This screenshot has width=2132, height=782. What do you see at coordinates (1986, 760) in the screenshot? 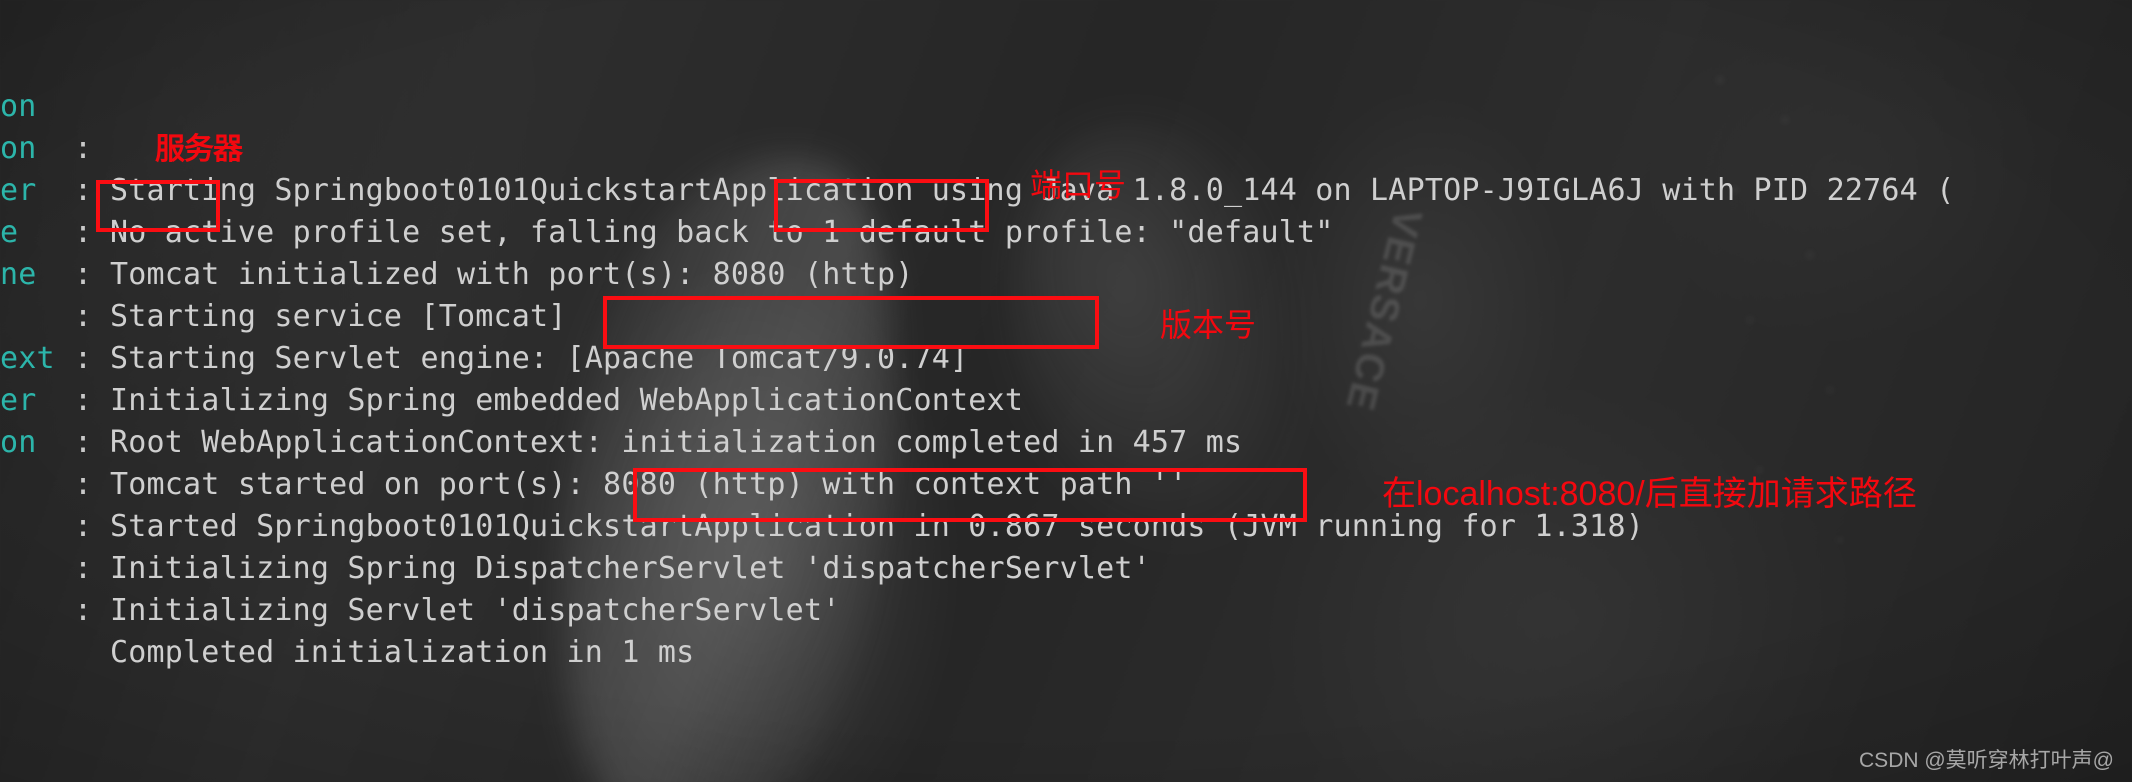
I see `csdn-watermark: CSDN @莫听穿林打叶声@` at bounding box center [1986, 760].